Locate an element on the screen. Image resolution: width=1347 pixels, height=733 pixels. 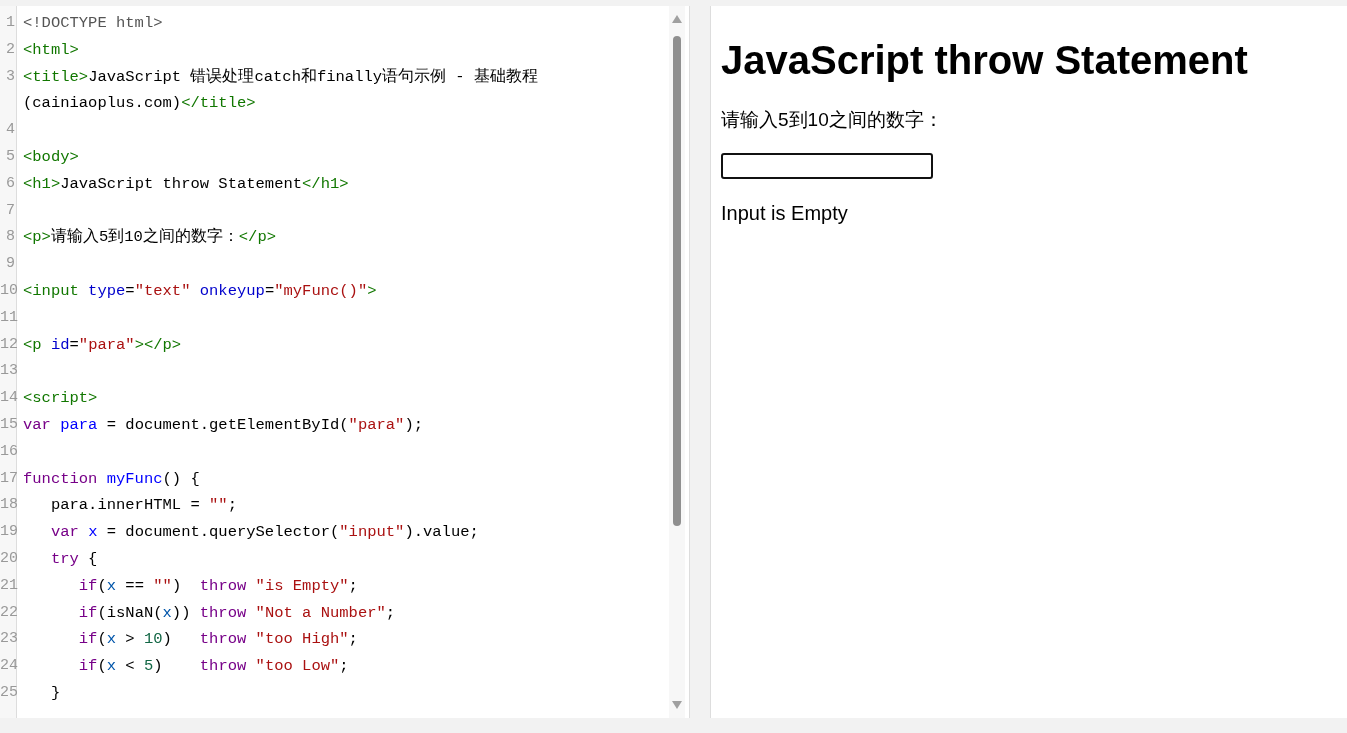
scroll-up-icon is located at coordinates (677, 19).